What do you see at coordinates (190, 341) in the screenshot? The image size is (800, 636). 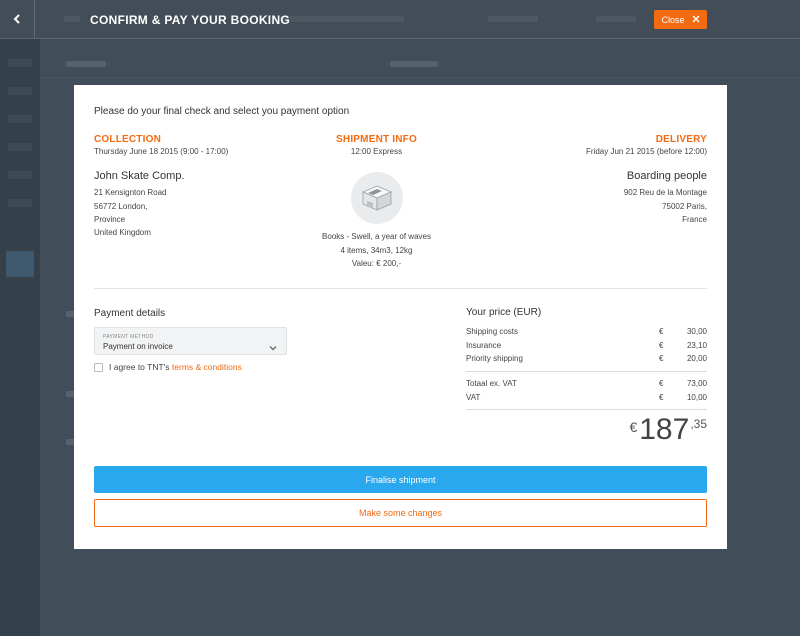 I see `payment-method-select: PAYMENT METHOD Payment on invoice` at bounding box center [190, 341].